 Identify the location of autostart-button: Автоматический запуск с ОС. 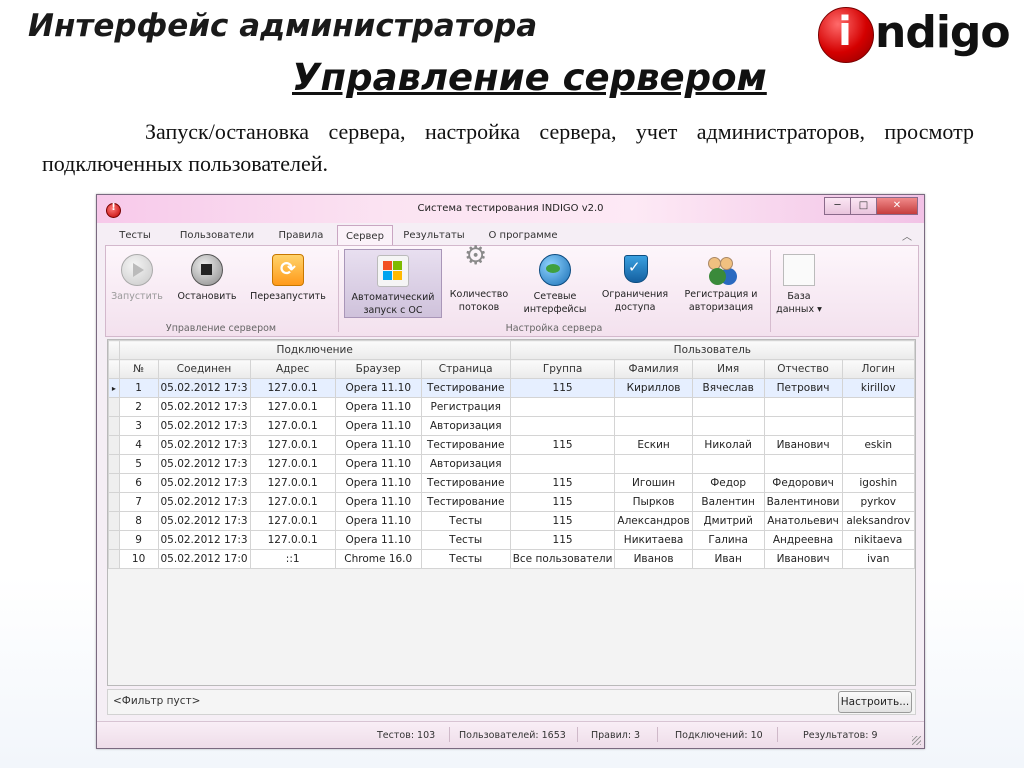
(393, 283).